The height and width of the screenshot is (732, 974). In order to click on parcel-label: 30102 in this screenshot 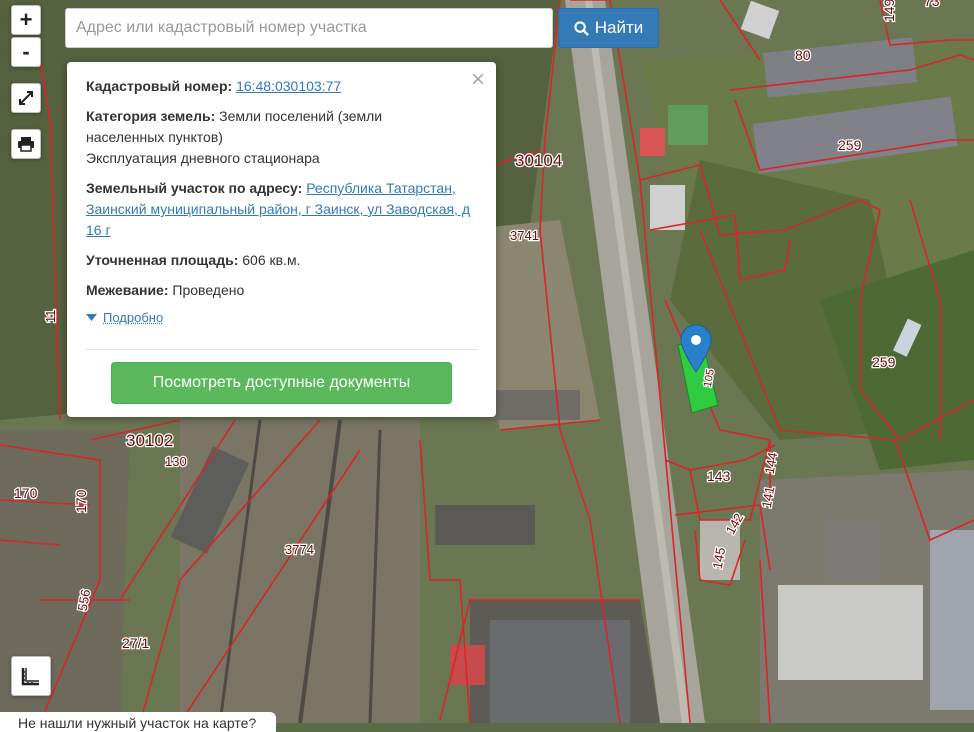, I will do `click(149, 440)`.